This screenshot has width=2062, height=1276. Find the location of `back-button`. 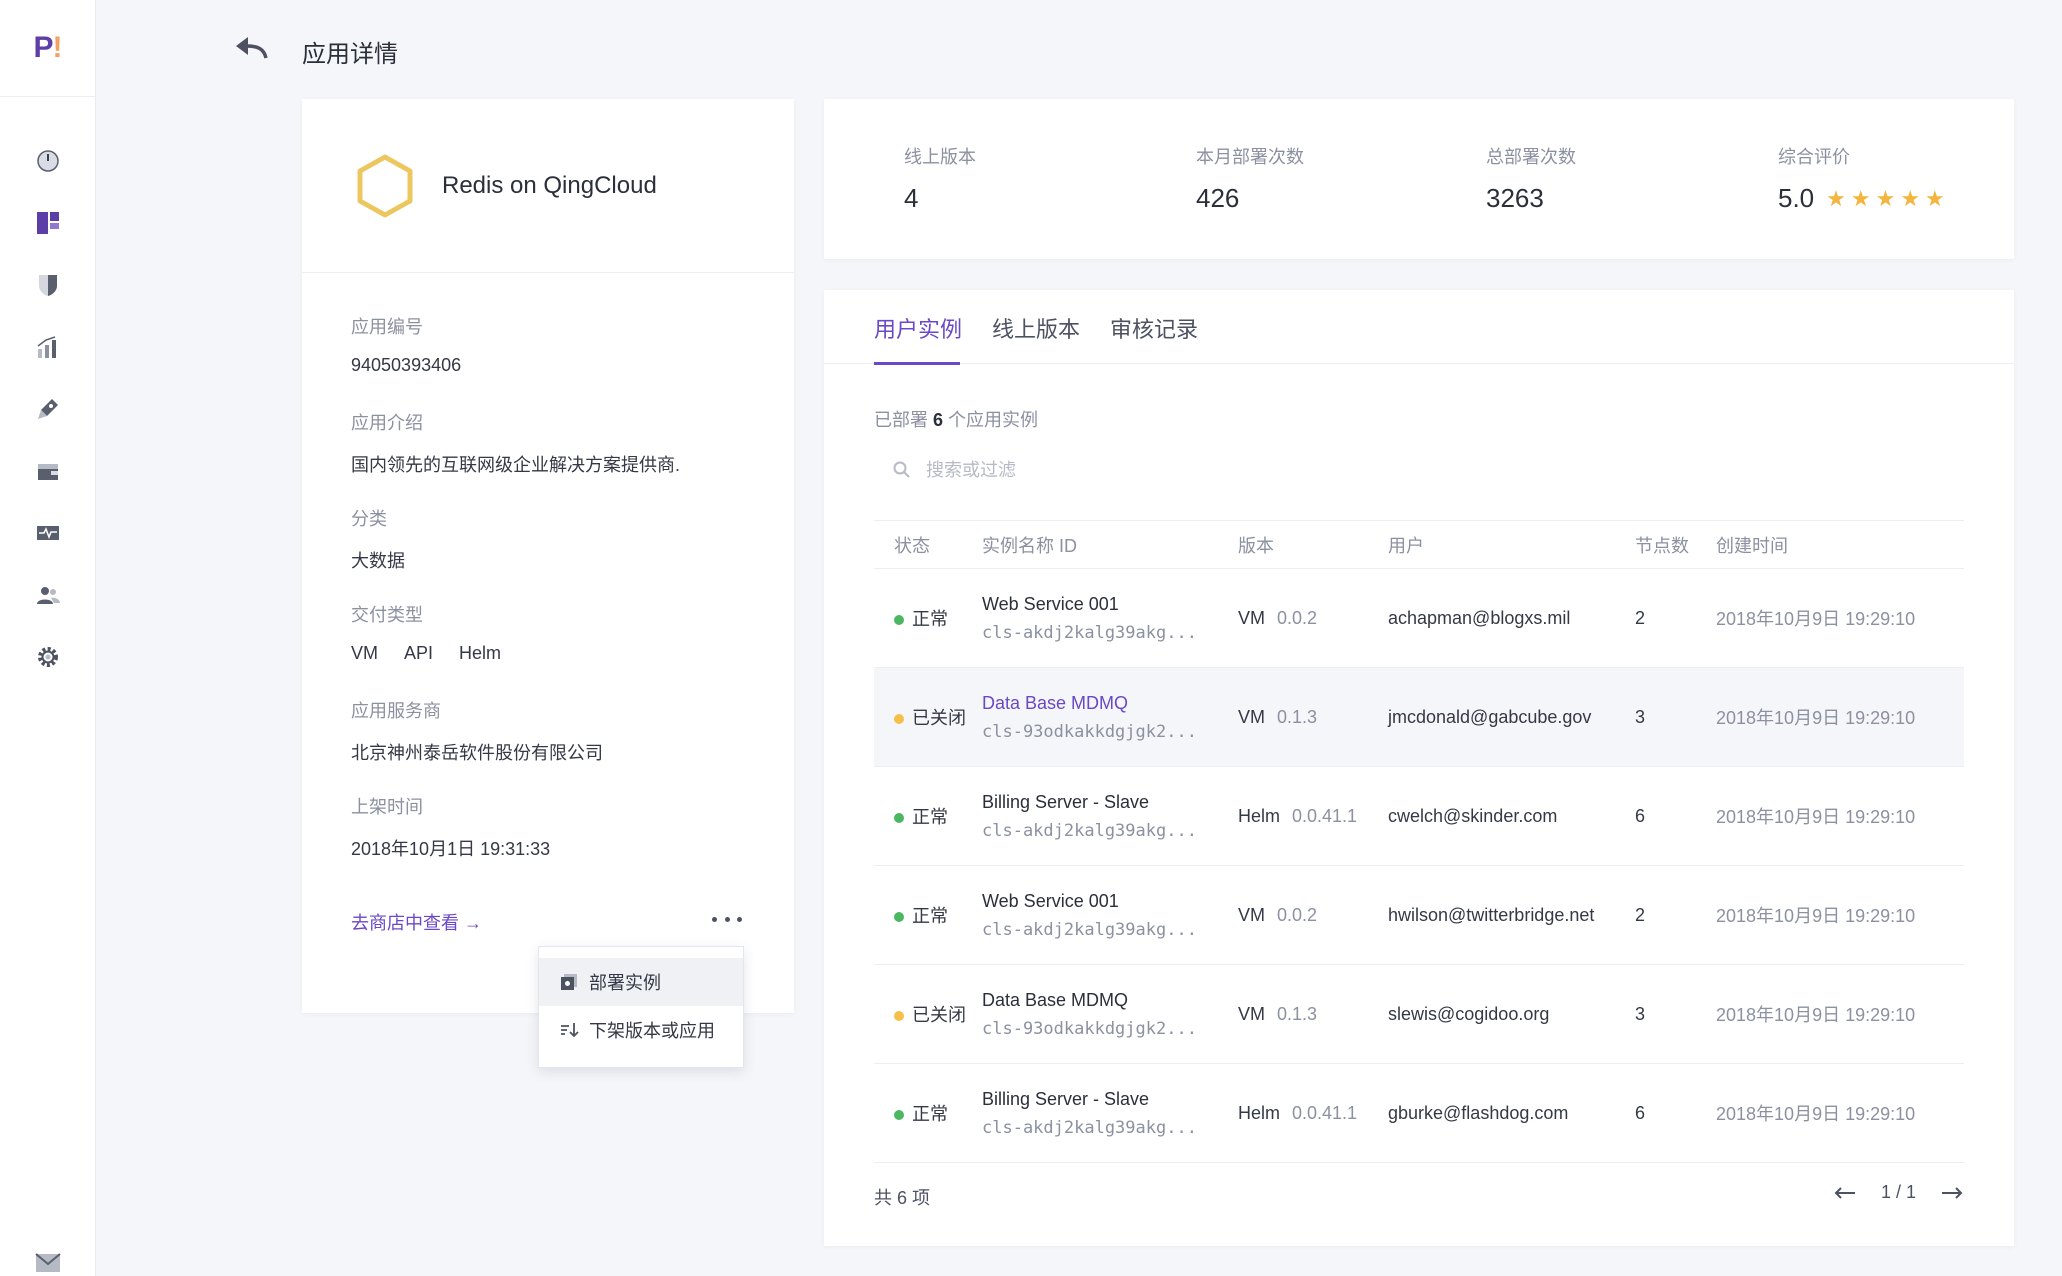

back-button is located at coordinates (252, 49).